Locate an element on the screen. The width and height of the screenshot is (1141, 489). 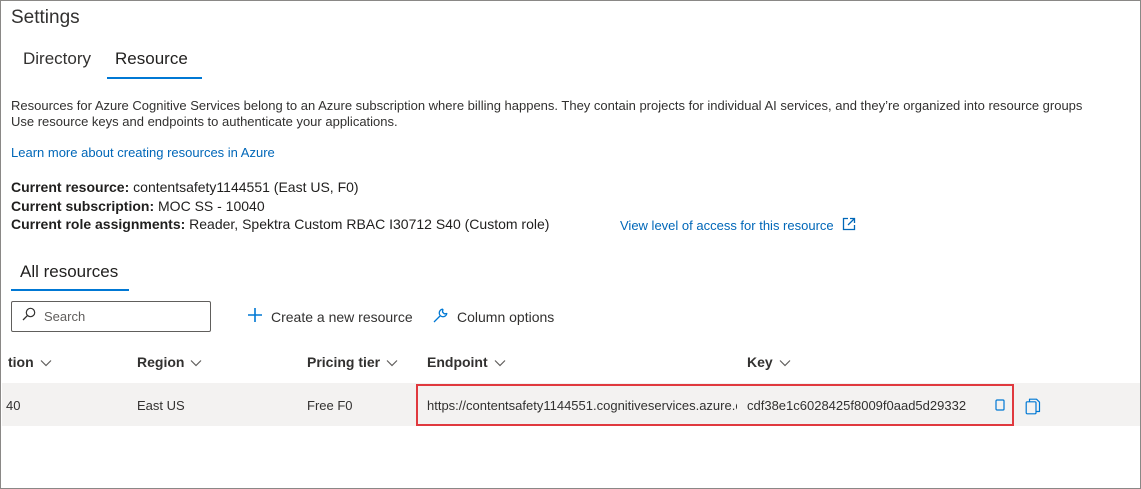
column-header-region: Region is located at coordinates (169, 362).